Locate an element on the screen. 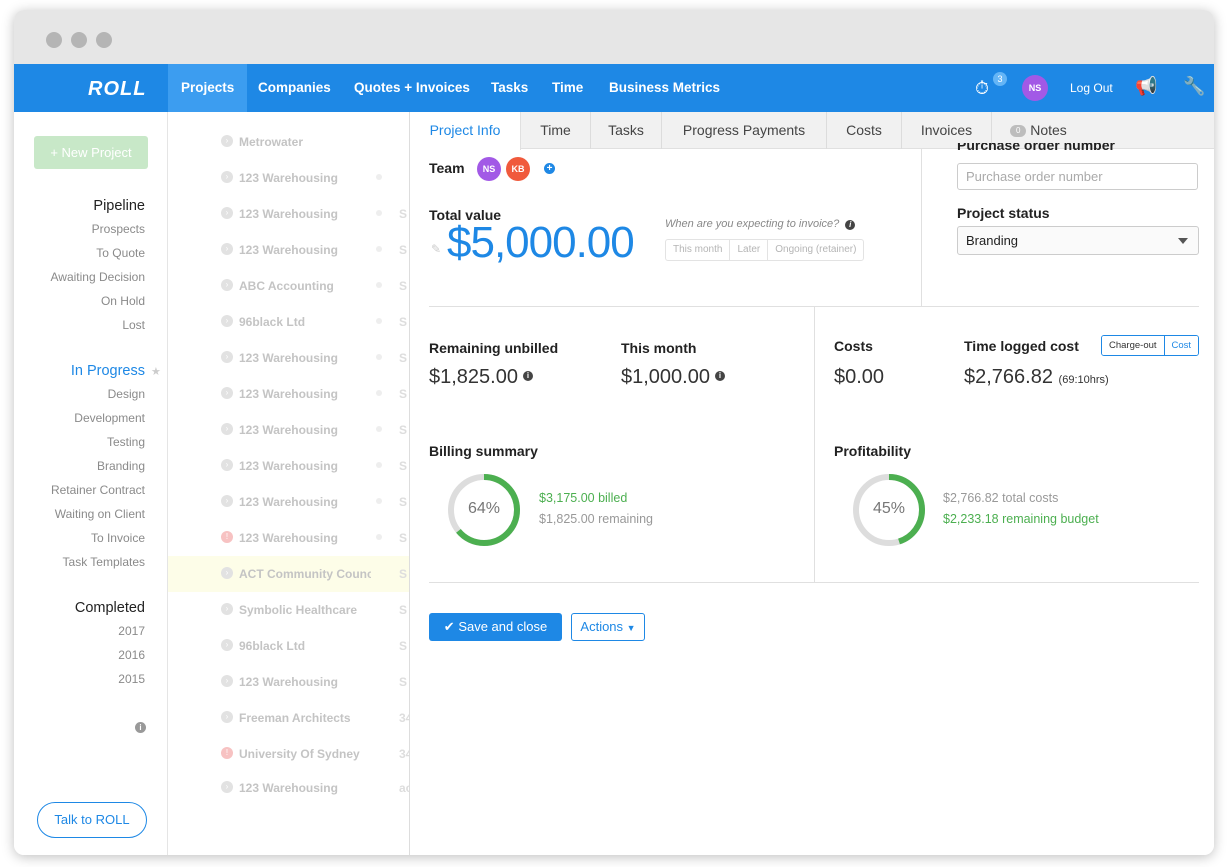 This screenshot has width=1228, height=867. window-close-dot is located at coordinates (54, 40).